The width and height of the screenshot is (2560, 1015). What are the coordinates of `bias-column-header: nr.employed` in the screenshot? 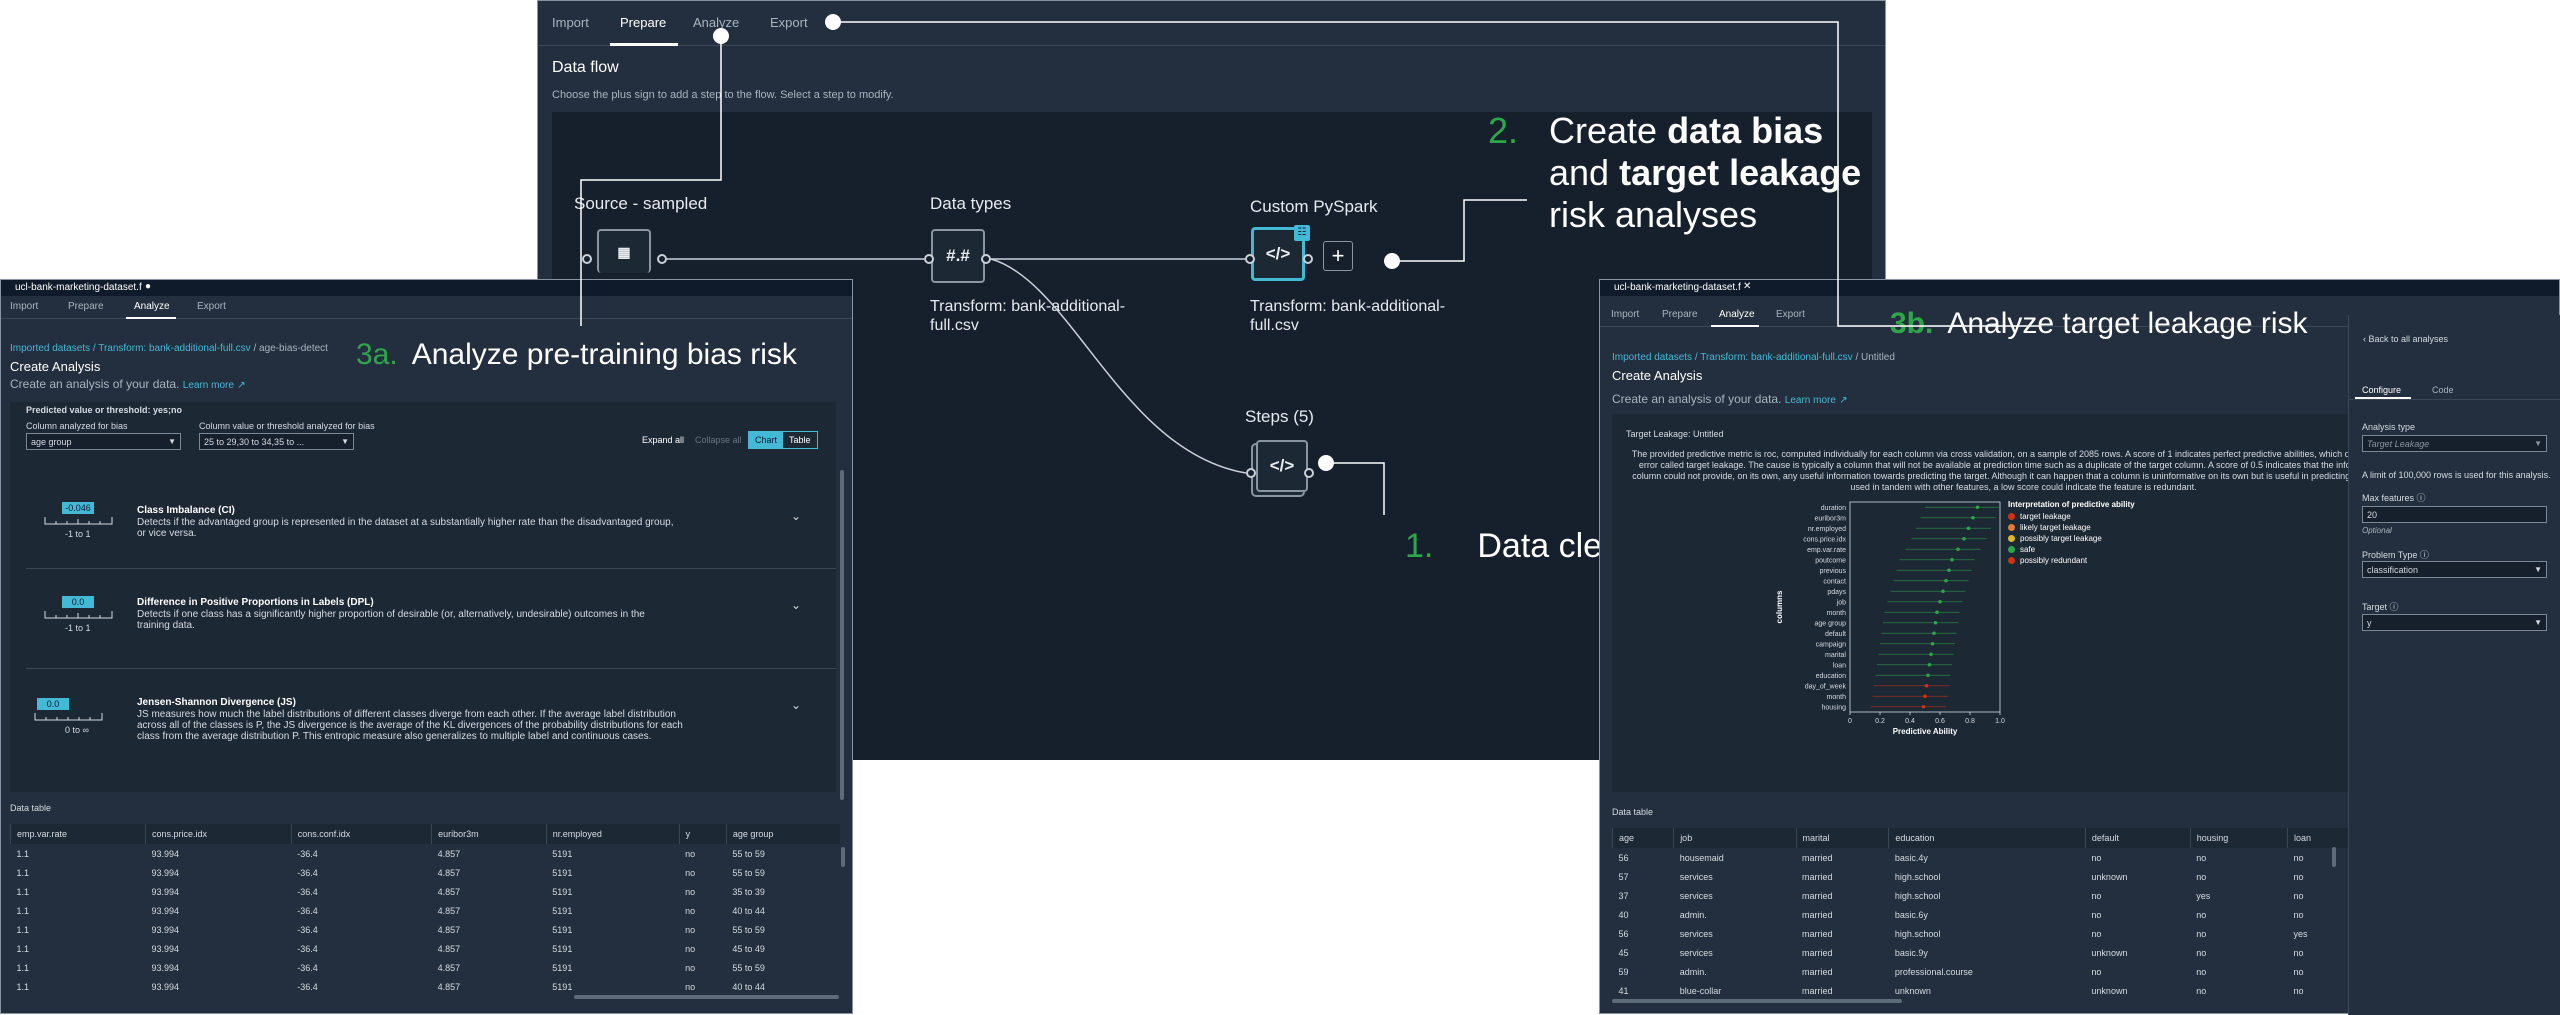 It's located at (612, 834).